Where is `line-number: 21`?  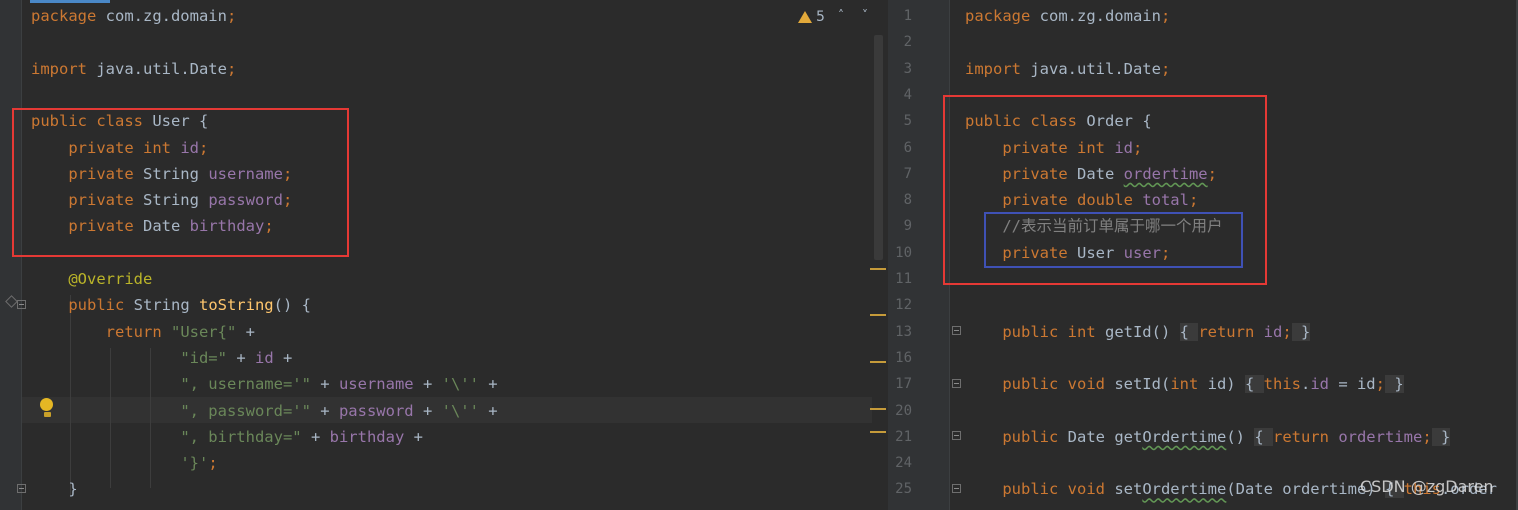
line-number: 21 is located at coordinates (903, 436).